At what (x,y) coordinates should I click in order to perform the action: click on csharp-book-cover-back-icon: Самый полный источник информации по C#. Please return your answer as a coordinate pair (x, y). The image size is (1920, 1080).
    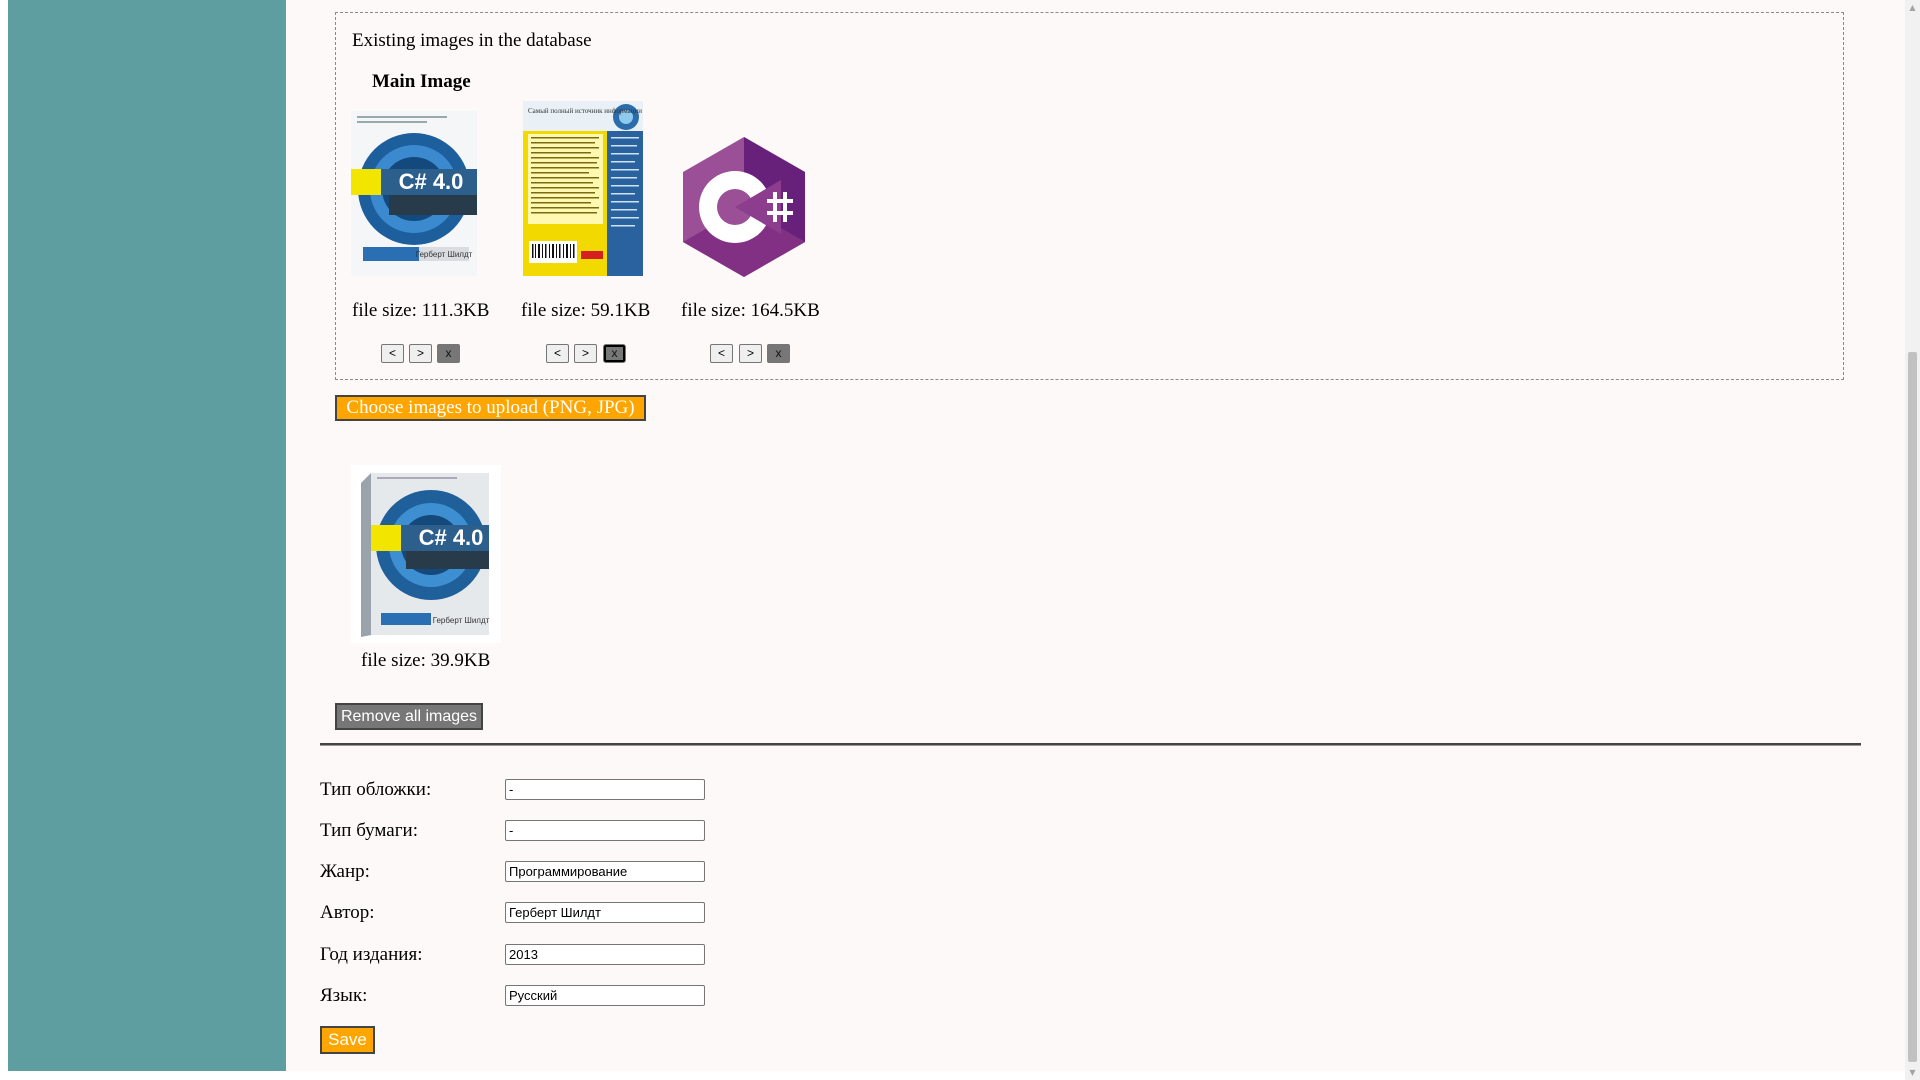
    Looking at the image, I should click on (583, 188).